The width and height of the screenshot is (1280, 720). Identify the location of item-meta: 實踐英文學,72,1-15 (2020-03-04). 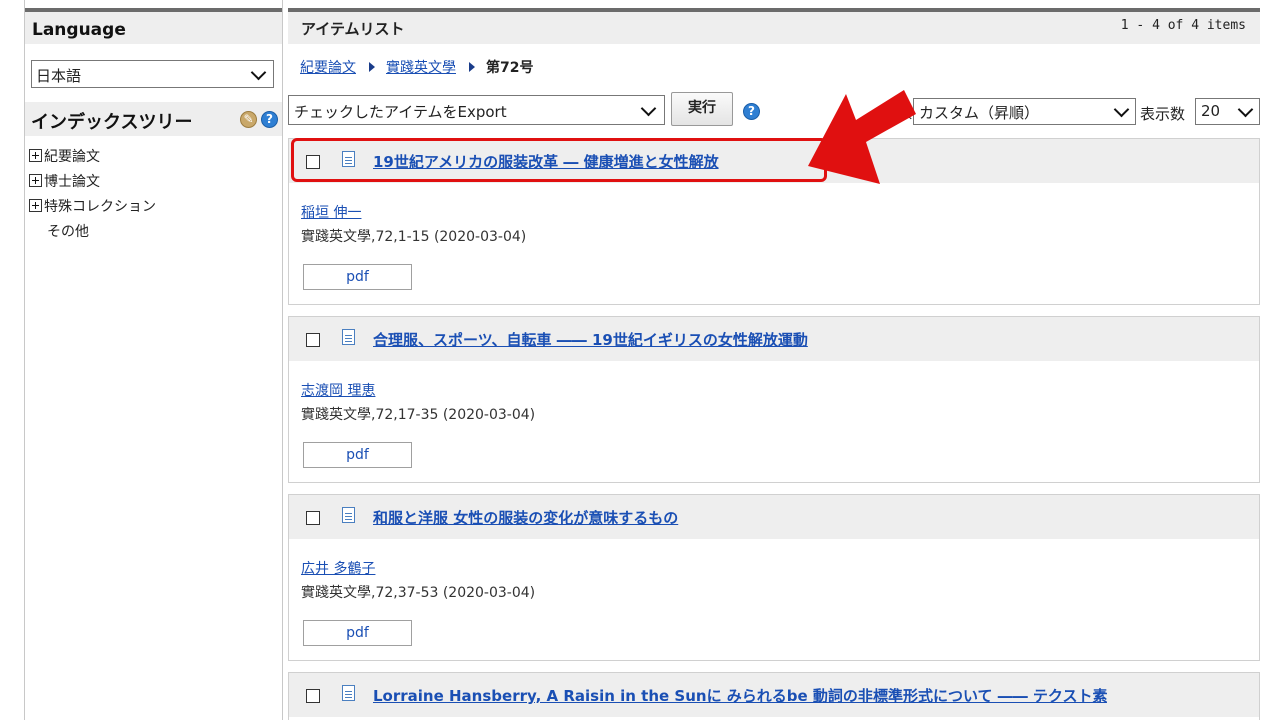
(414, 237).